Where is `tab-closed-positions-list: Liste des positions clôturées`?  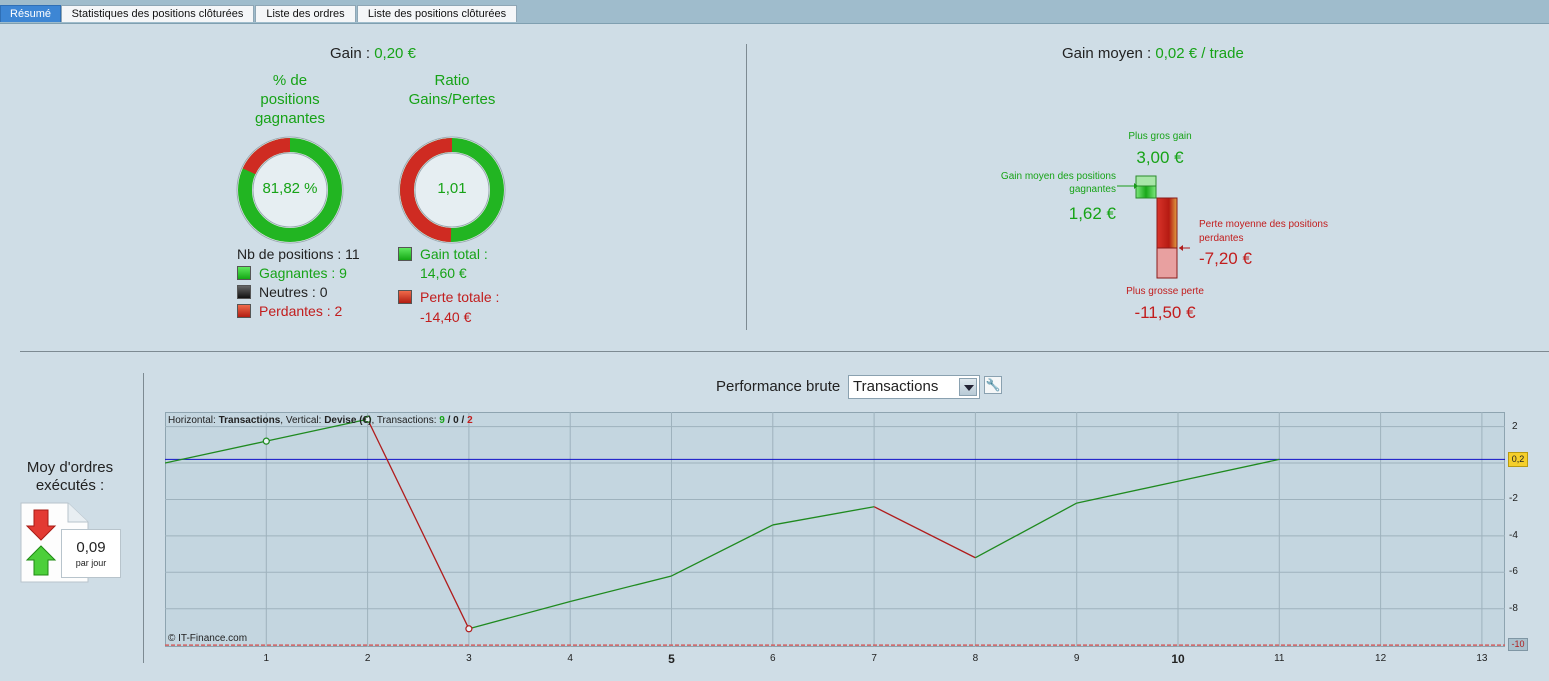 tab-closed-positions-list: Liste des positions clôturées is located at coordinates (437, 13).